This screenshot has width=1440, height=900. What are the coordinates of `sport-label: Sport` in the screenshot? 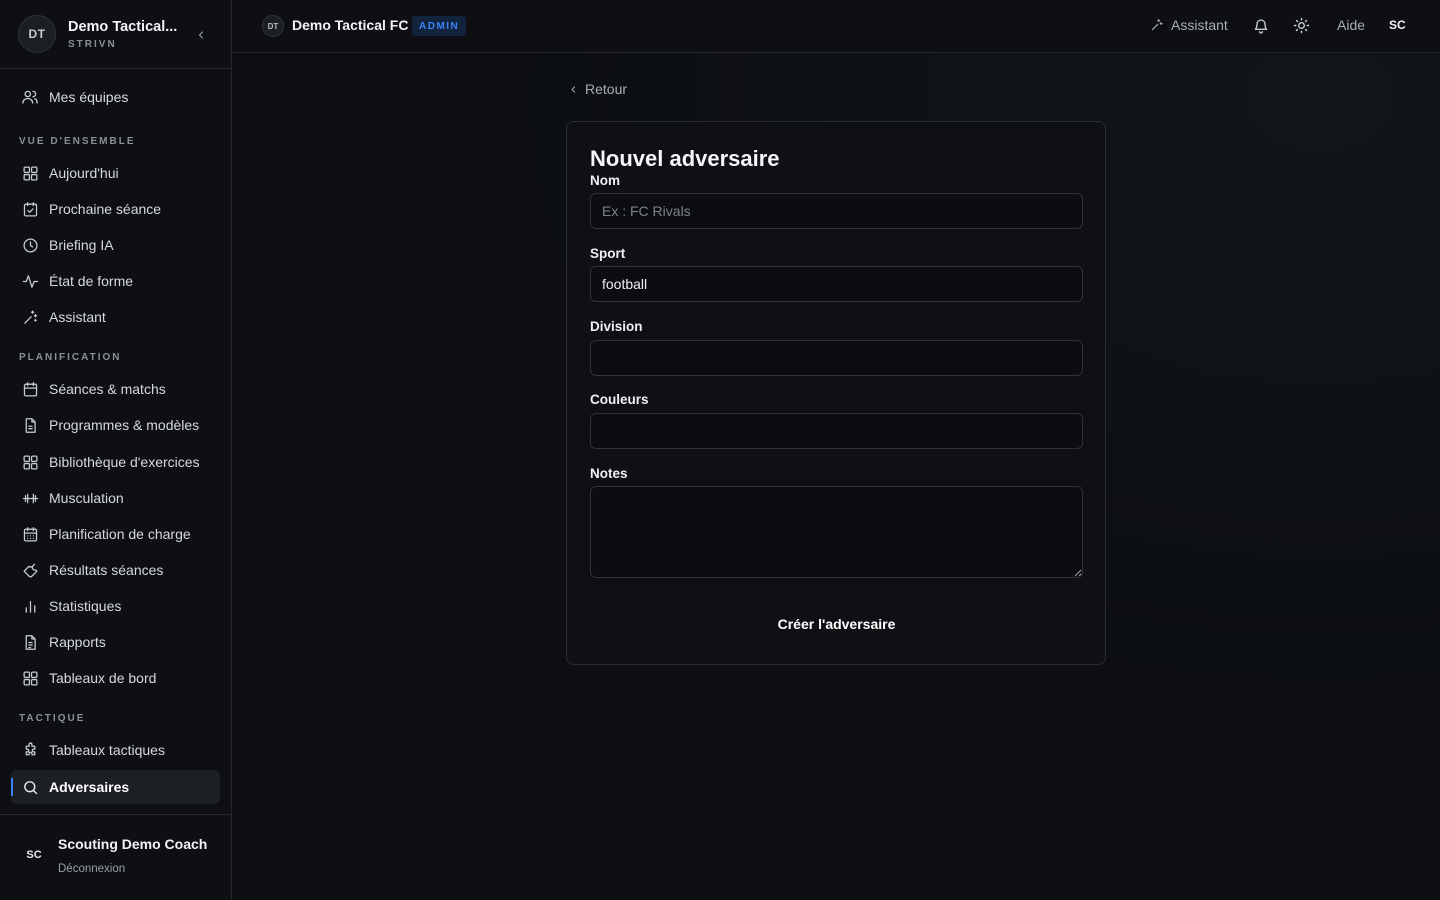 It's located at (608, 253).